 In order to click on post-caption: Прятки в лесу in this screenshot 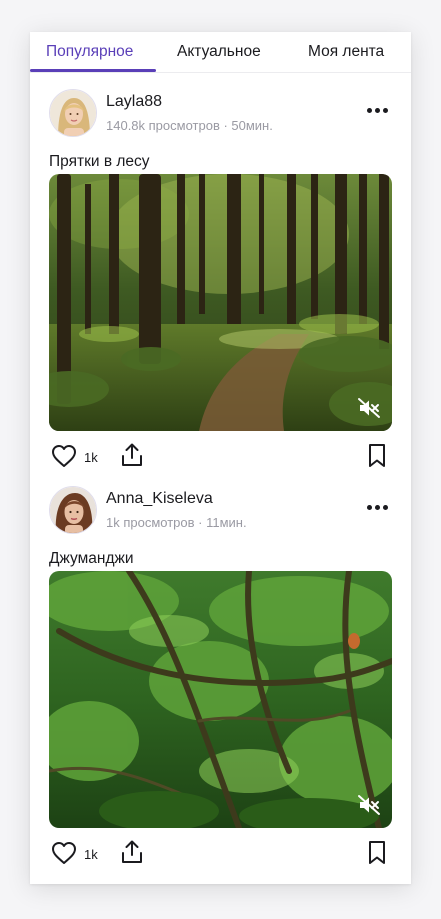, I will do `click(99, 161)`.